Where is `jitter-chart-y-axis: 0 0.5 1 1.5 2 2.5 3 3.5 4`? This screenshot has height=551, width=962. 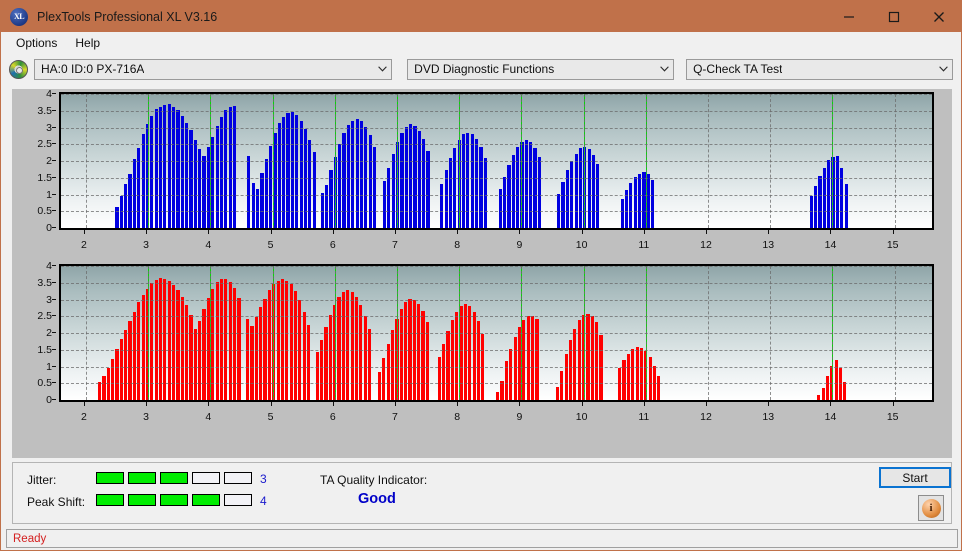
jitter-chart-y-axis: 0 0.5 1 1.5 2 2.5 3 3.5 4 is located at coordinates (34, 161).